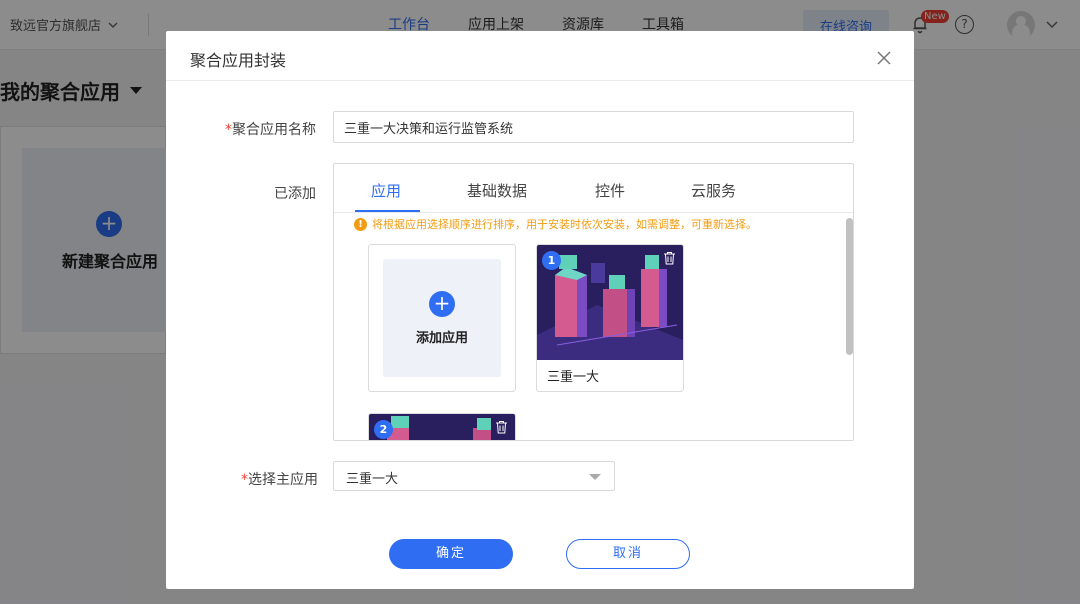 Image resolution: width=1080 pixels, height=604 pixels. I want to click on add-app-label: 添加应用, so click(441, 338).